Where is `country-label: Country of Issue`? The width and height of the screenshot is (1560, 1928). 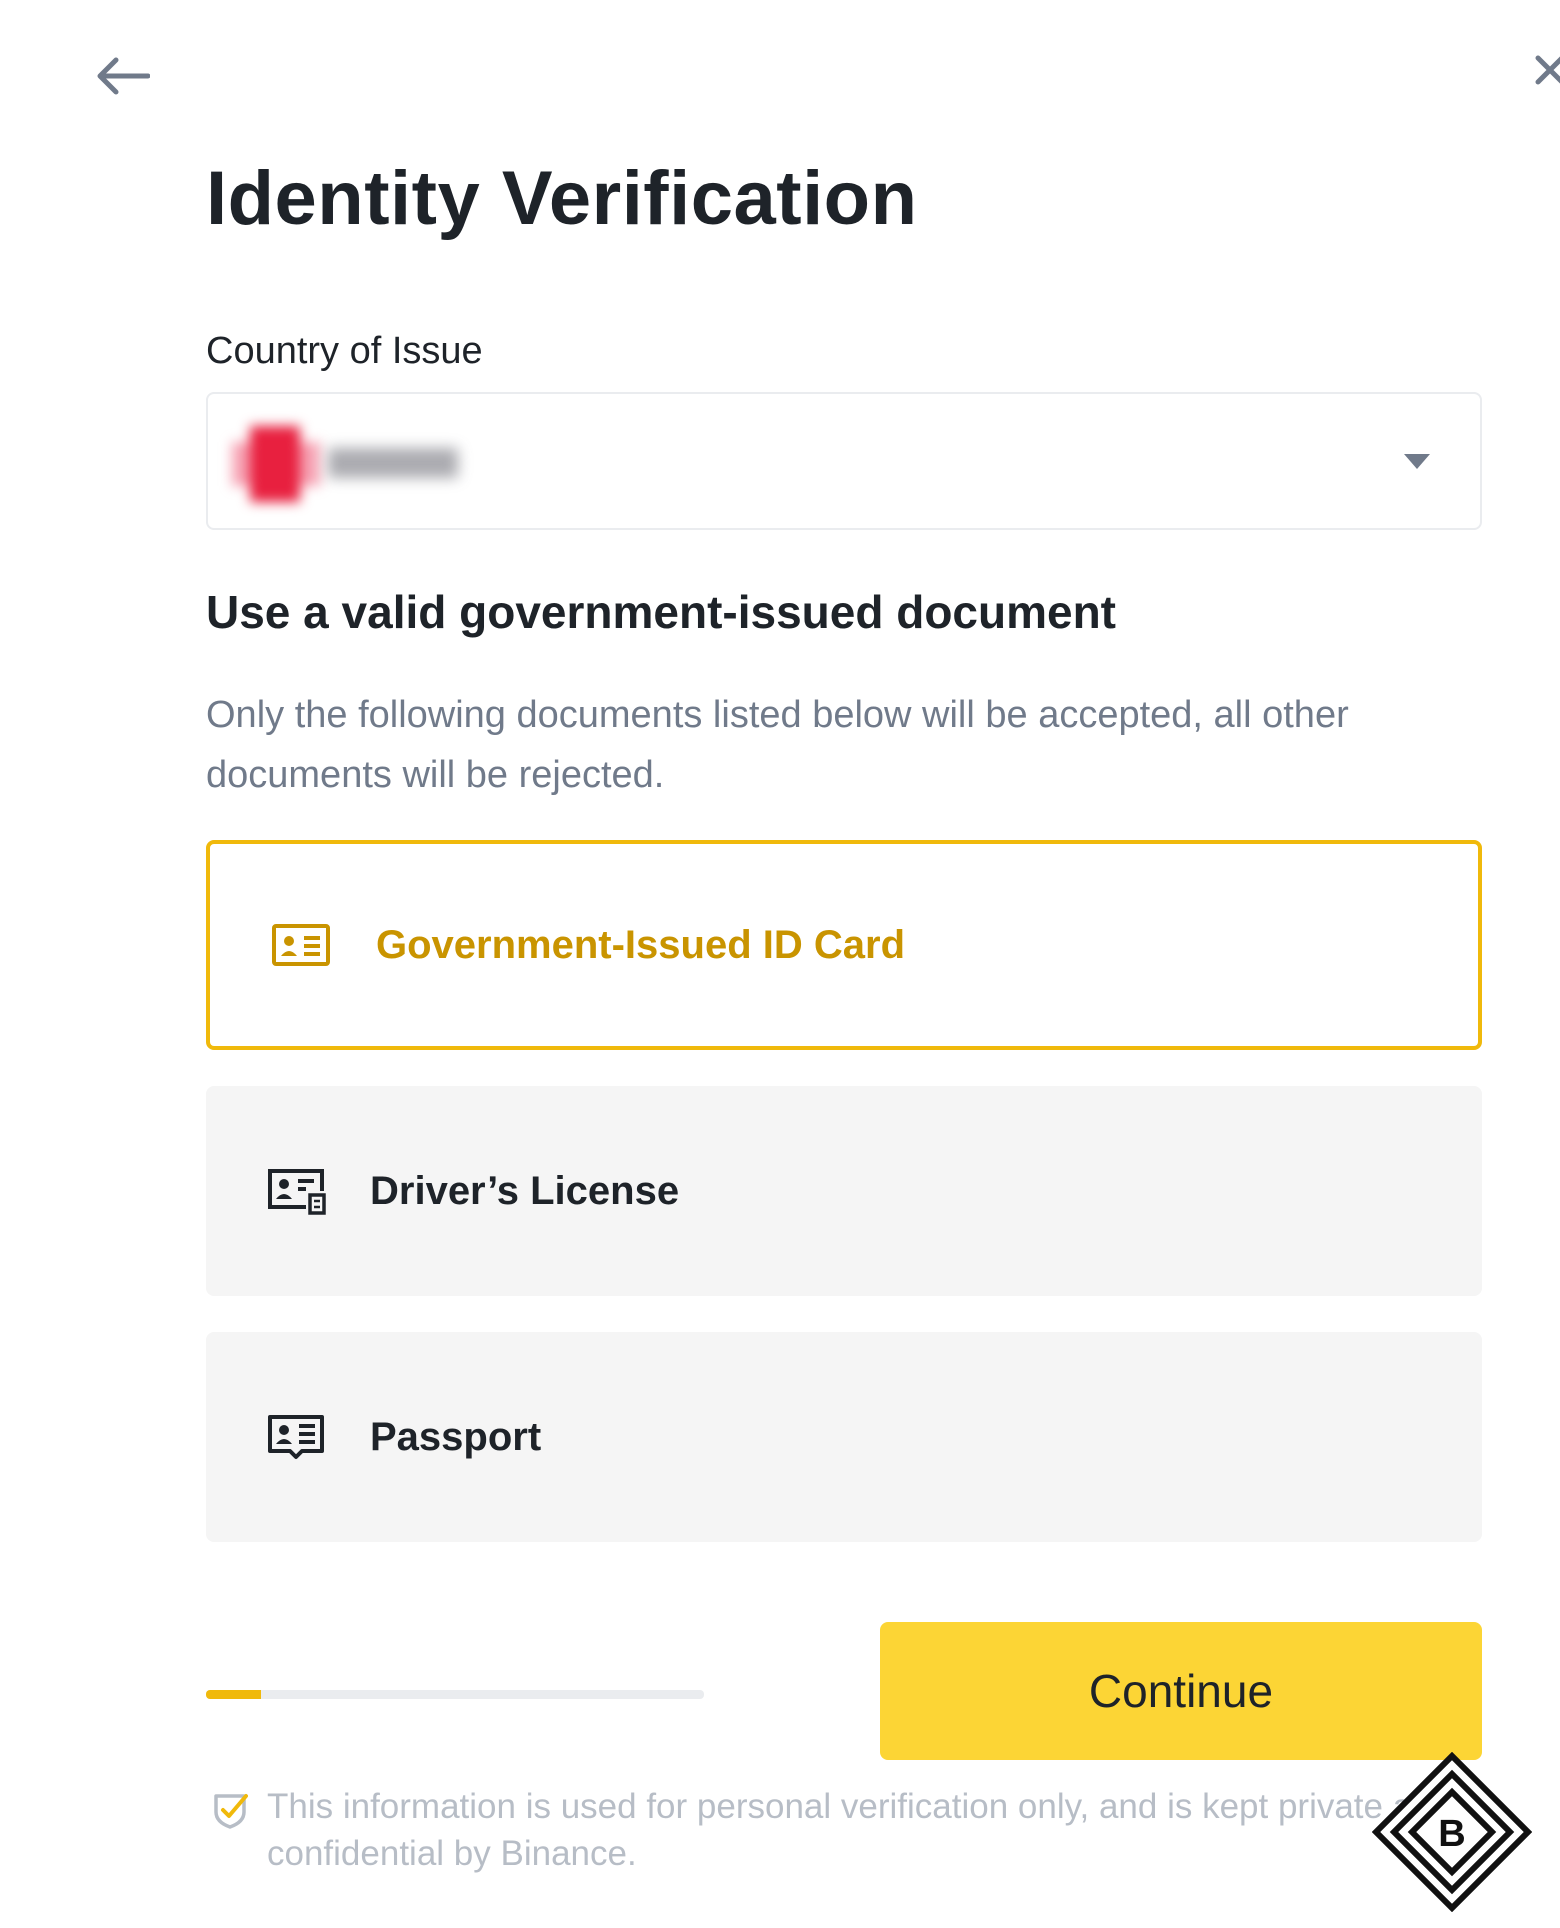 country-label: Country of Issue is located at coordinates (344, 351).